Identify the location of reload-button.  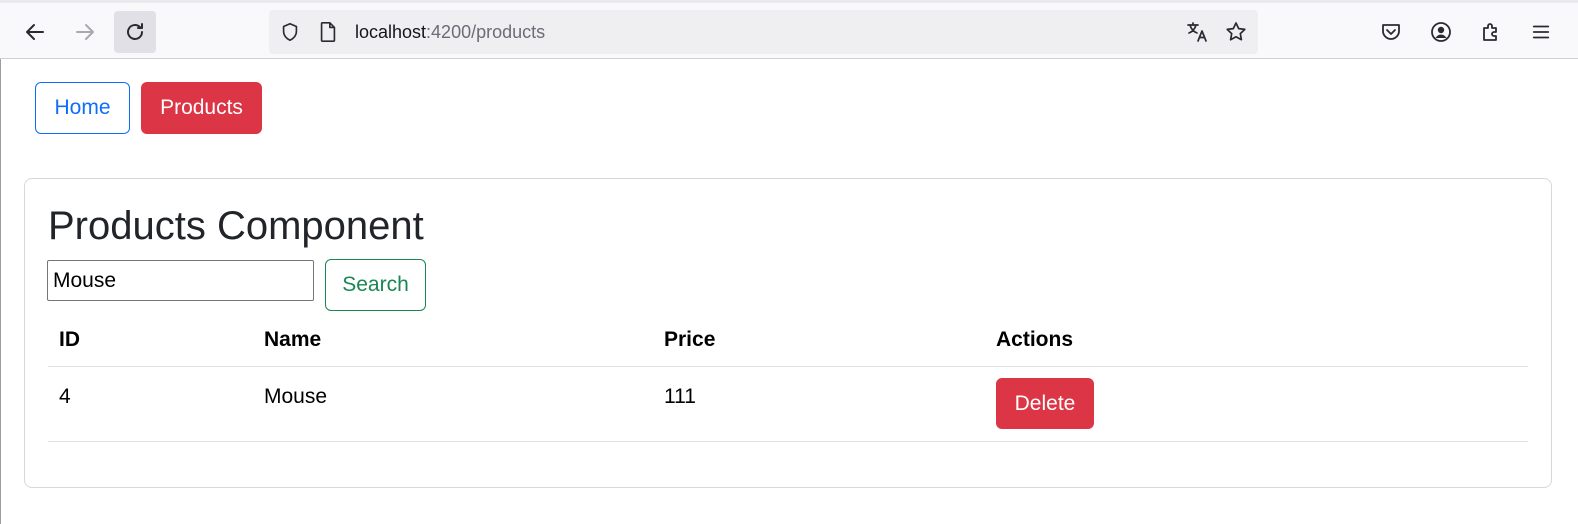
(135, 32).